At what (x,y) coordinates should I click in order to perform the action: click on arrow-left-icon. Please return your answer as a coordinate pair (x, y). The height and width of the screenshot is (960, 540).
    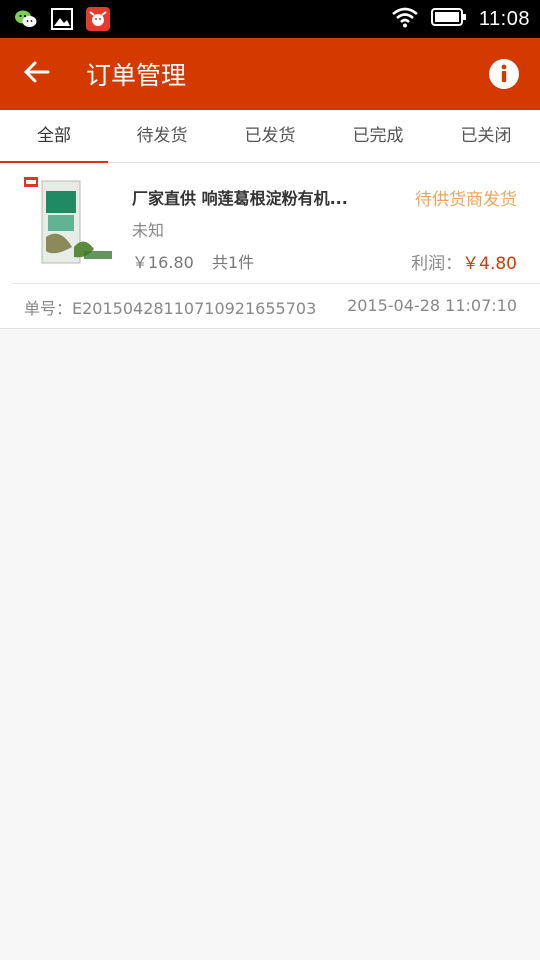
    Looking at the image, I should click on (36, 74).